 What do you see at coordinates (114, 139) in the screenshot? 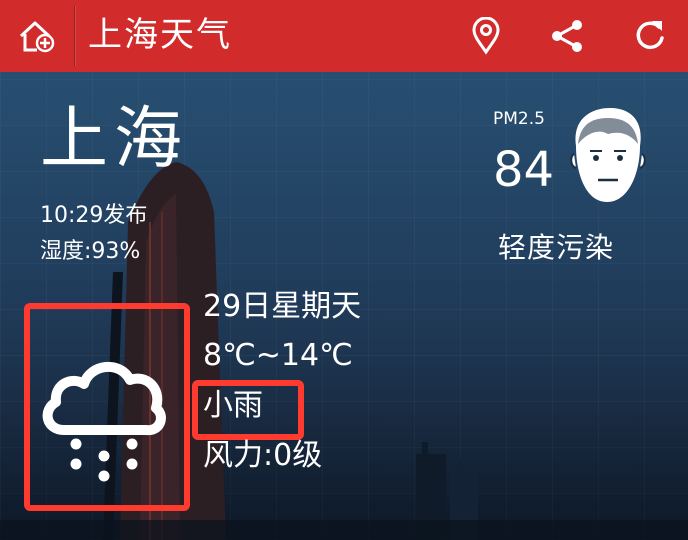
I see `city-name: 上海` at bounding box center [114, 139].